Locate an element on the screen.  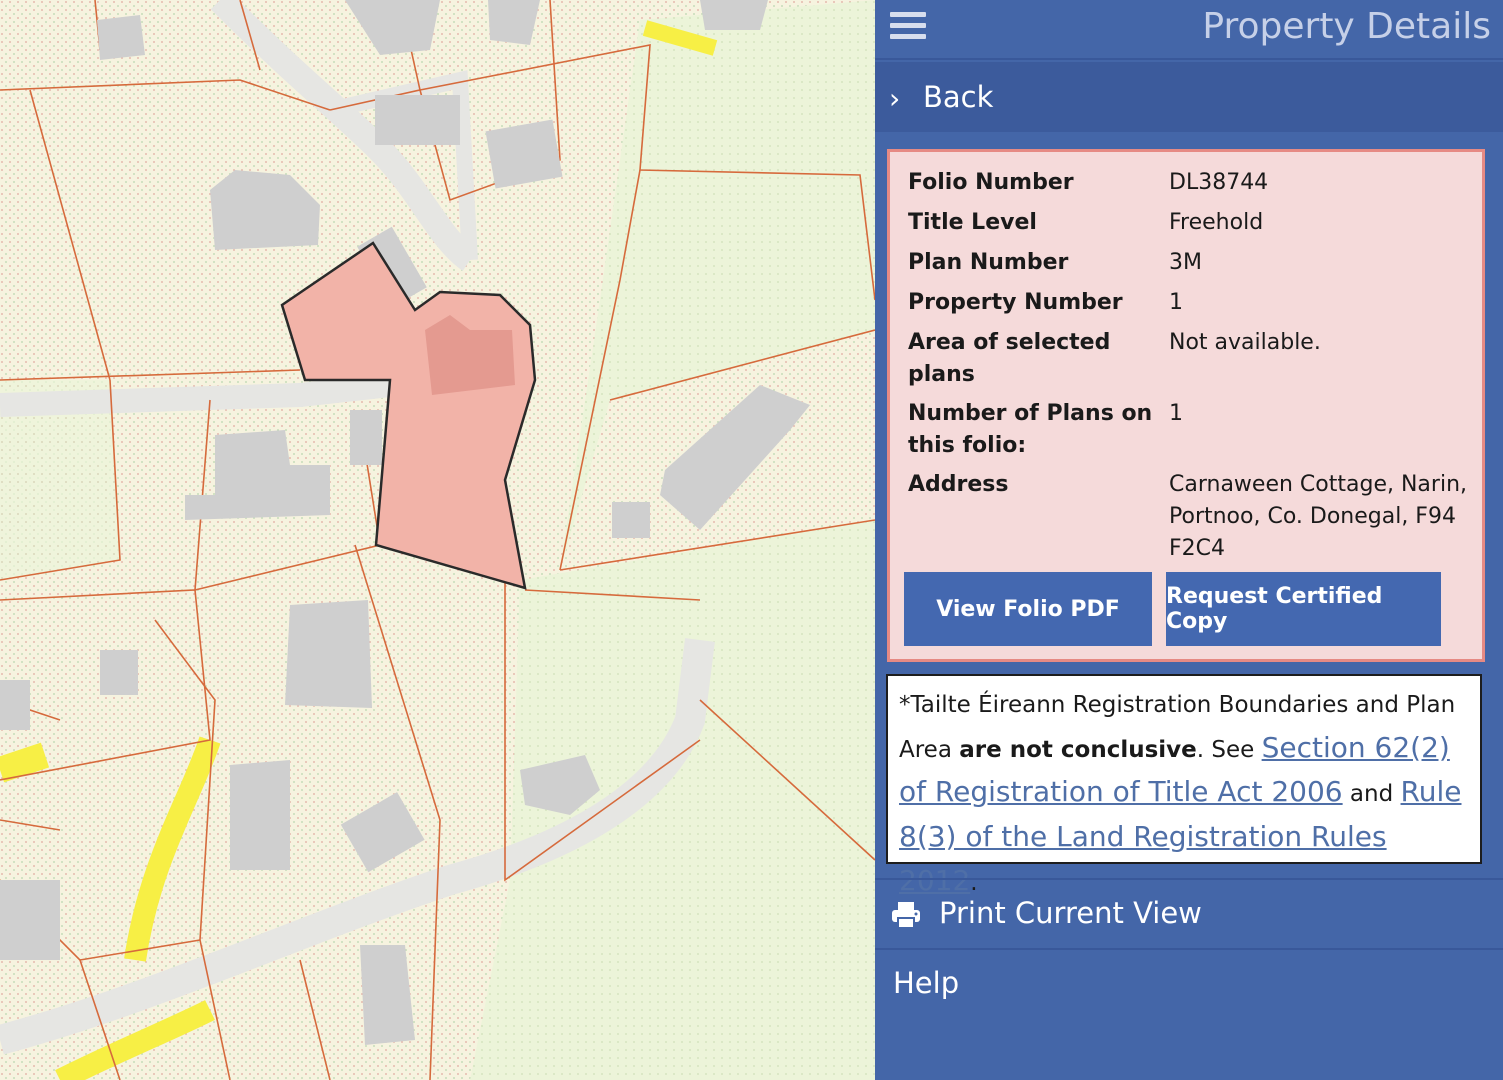
view-folio-pdf-button: View Folio PDF is located at coordinates (1028, 609).